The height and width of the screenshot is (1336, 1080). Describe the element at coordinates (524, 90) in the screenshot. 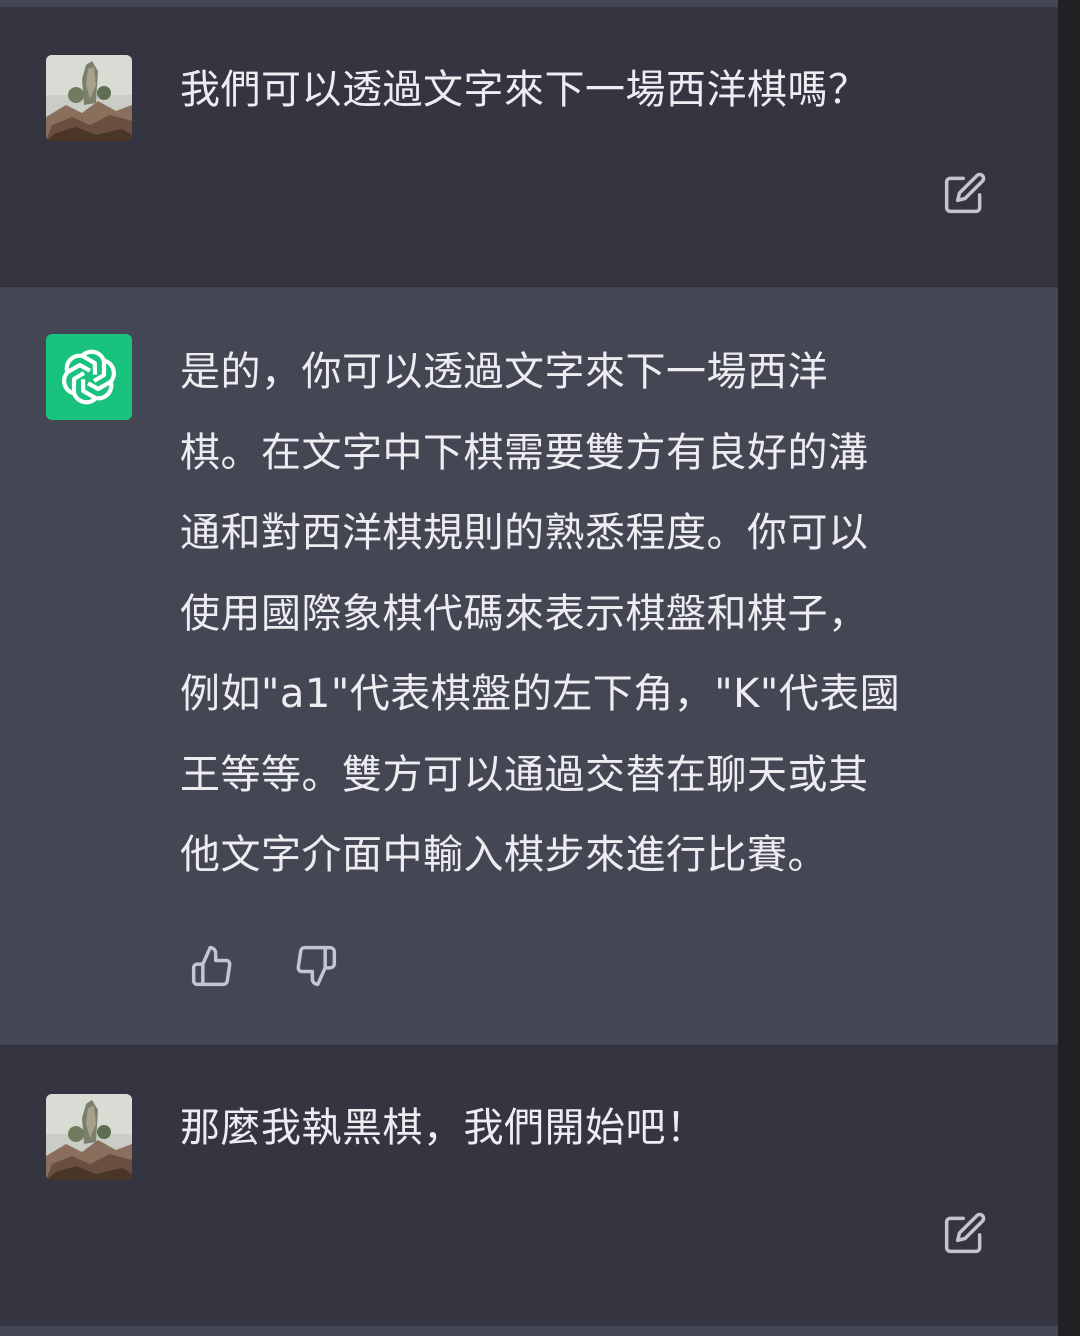

I see `message-text: 我們可以透過文字來下一場西洋棋嗎？` at that location.